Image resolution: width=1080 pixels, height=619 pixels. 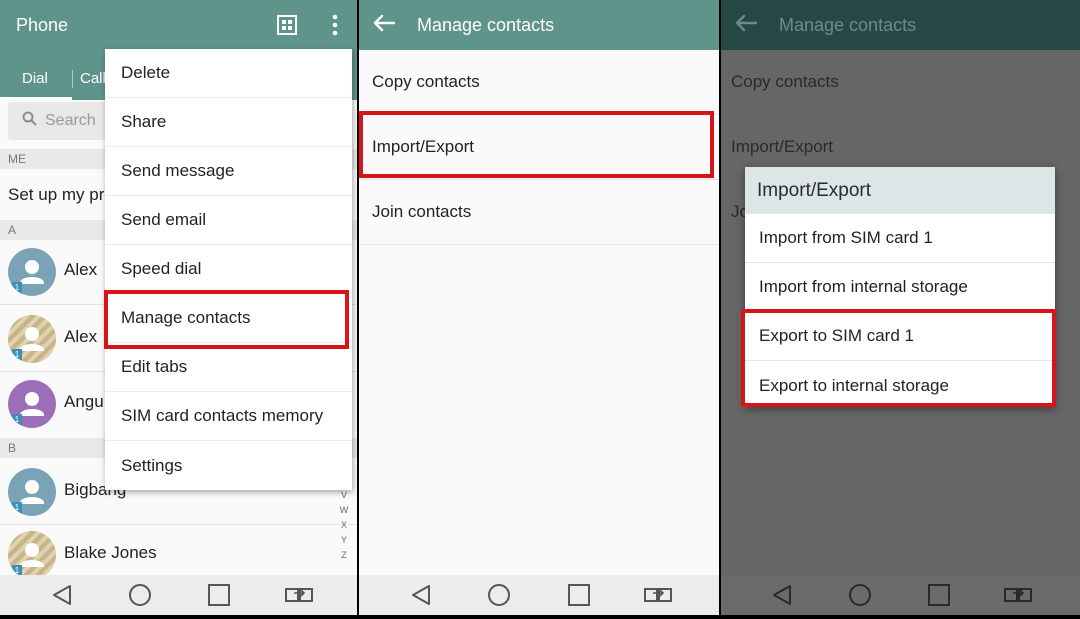 What do you see at coordinates (178, 25) in the screenshot?
I see `app-bar: Phone` at bounding box center [178, 25].